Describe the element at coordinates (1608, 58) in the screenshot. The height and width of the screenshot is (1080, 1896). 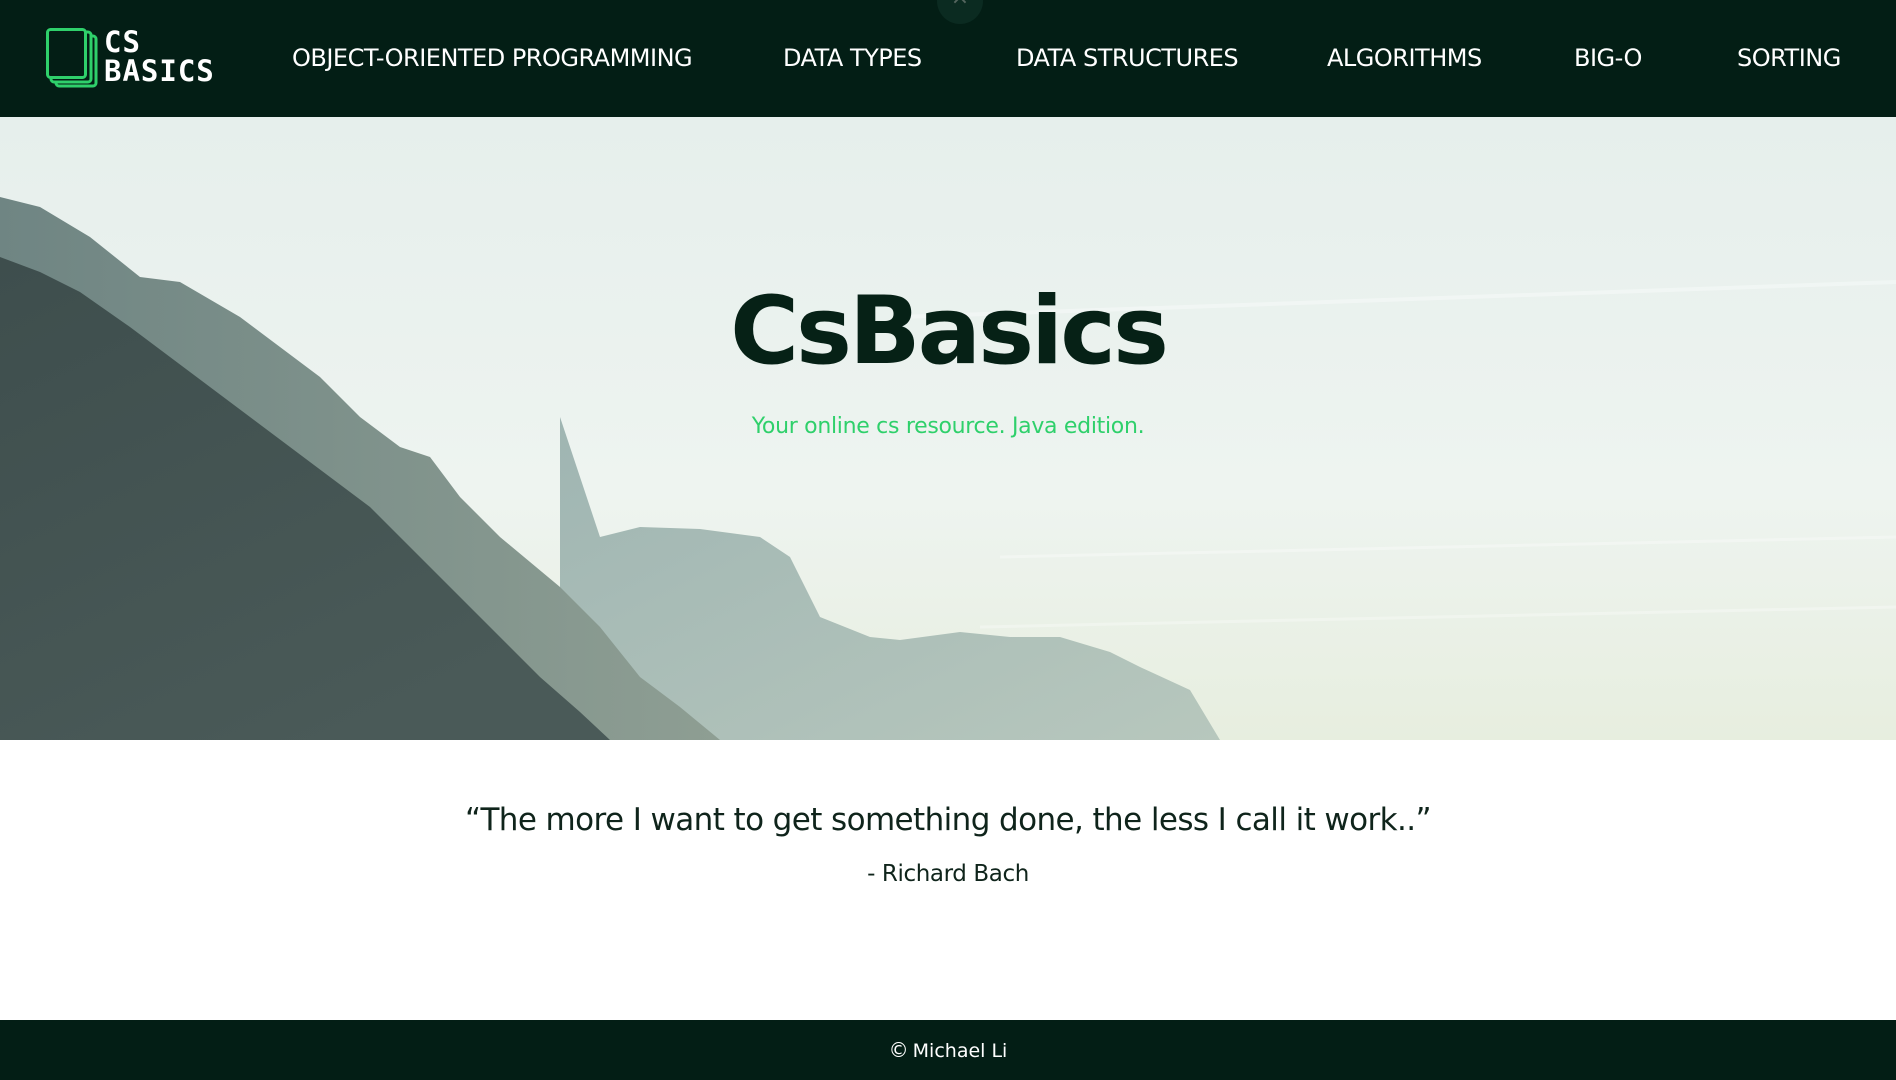
I see `nav-item-big-o: BIG-O` at that location.